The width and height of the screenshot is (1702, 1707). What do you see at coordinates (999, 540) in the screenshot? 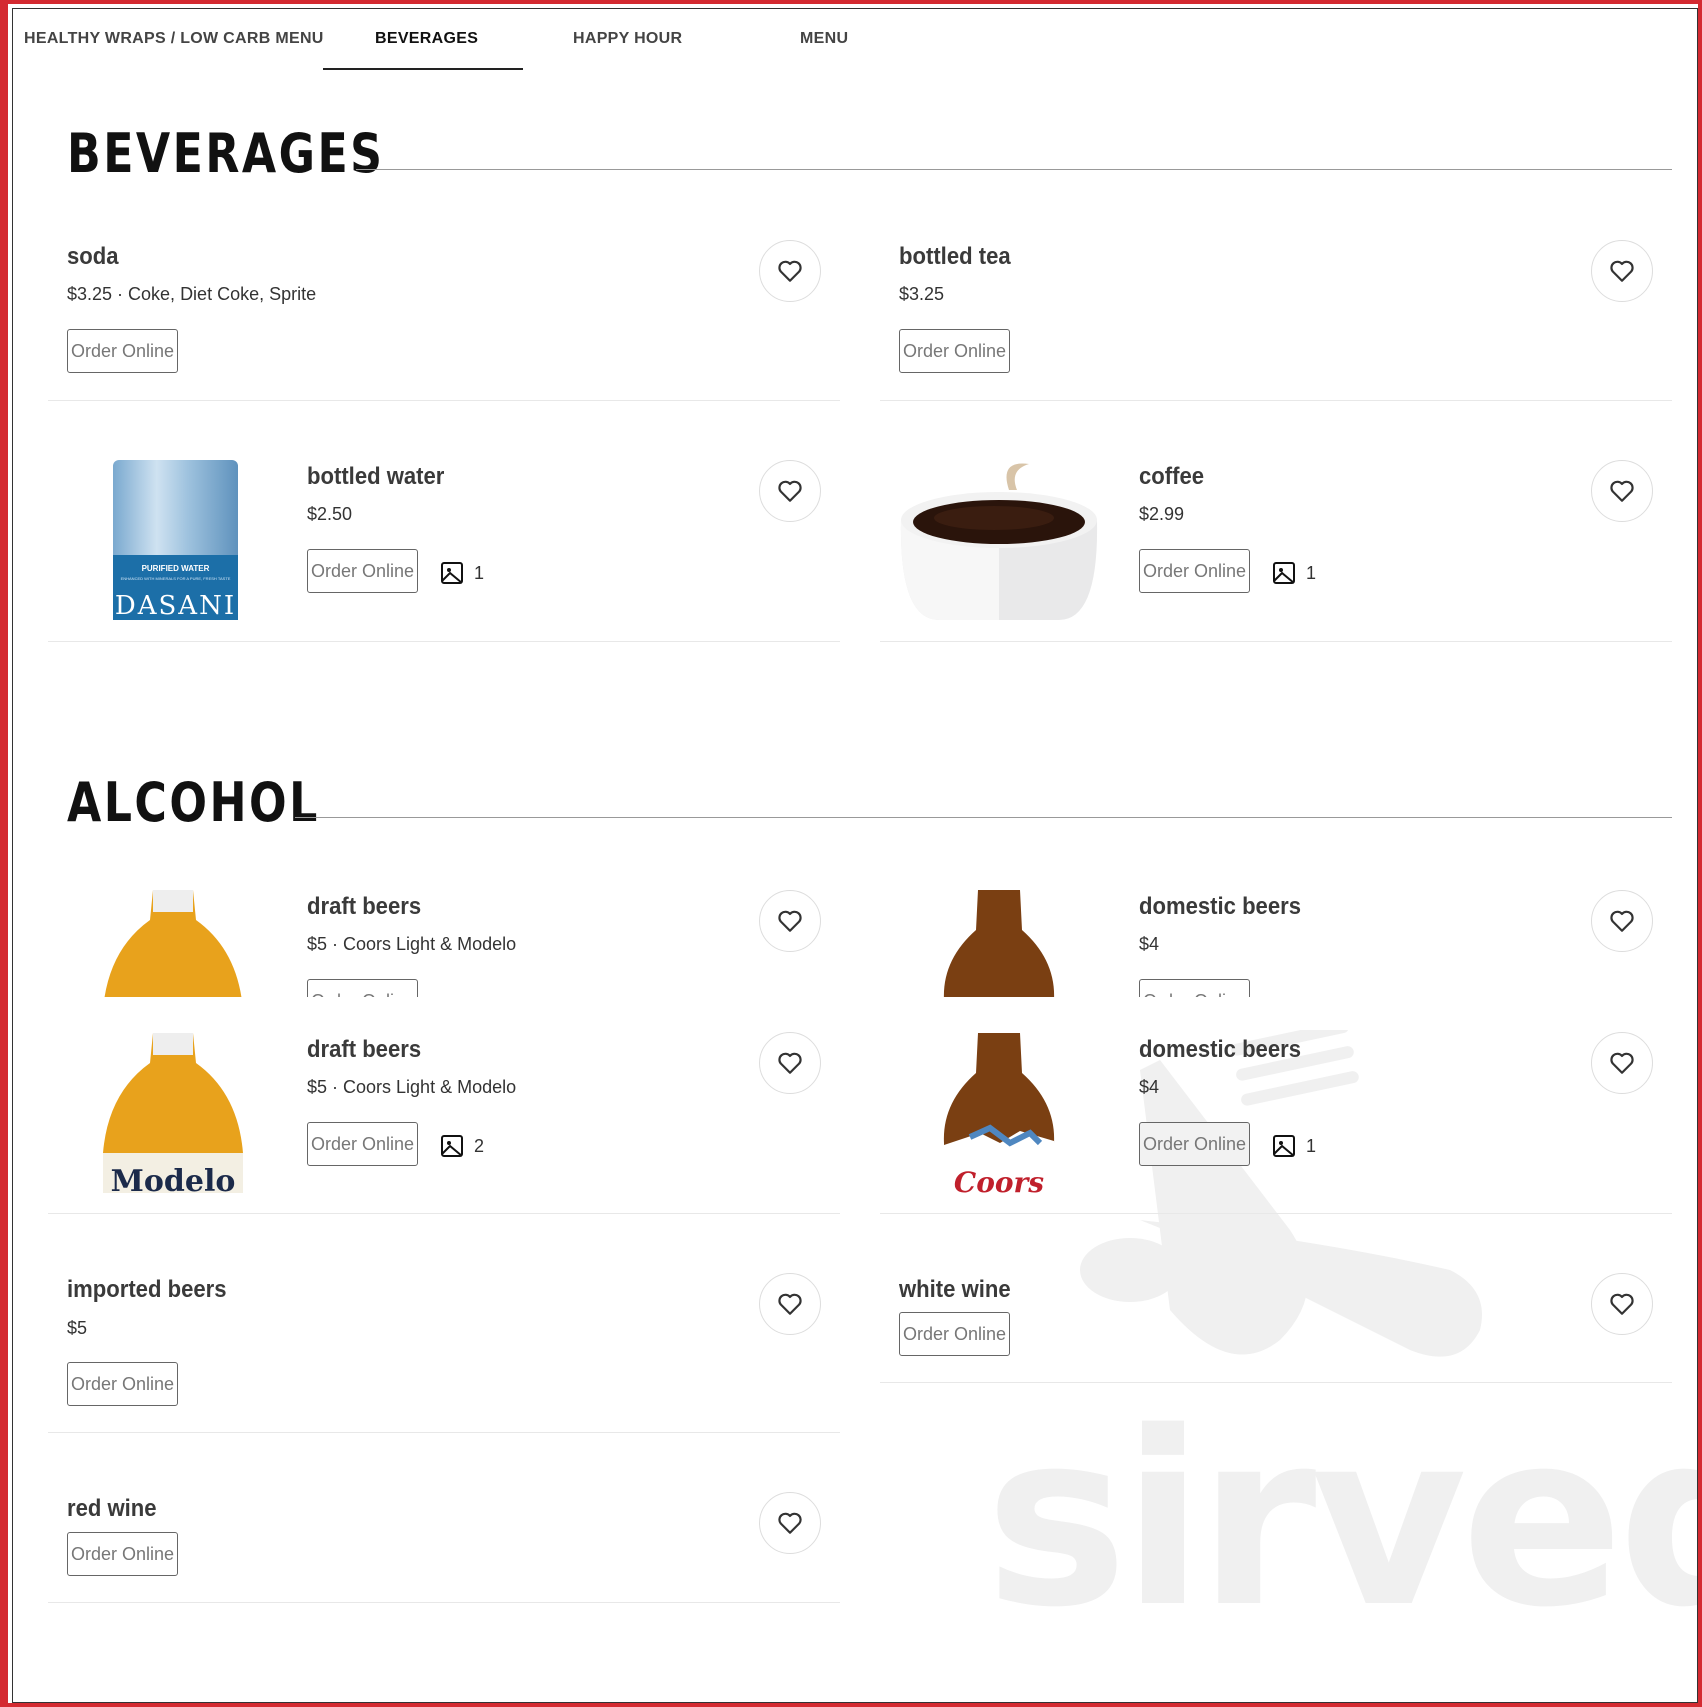
I see `item-photo-coffee` at bounding box center [999, 540].